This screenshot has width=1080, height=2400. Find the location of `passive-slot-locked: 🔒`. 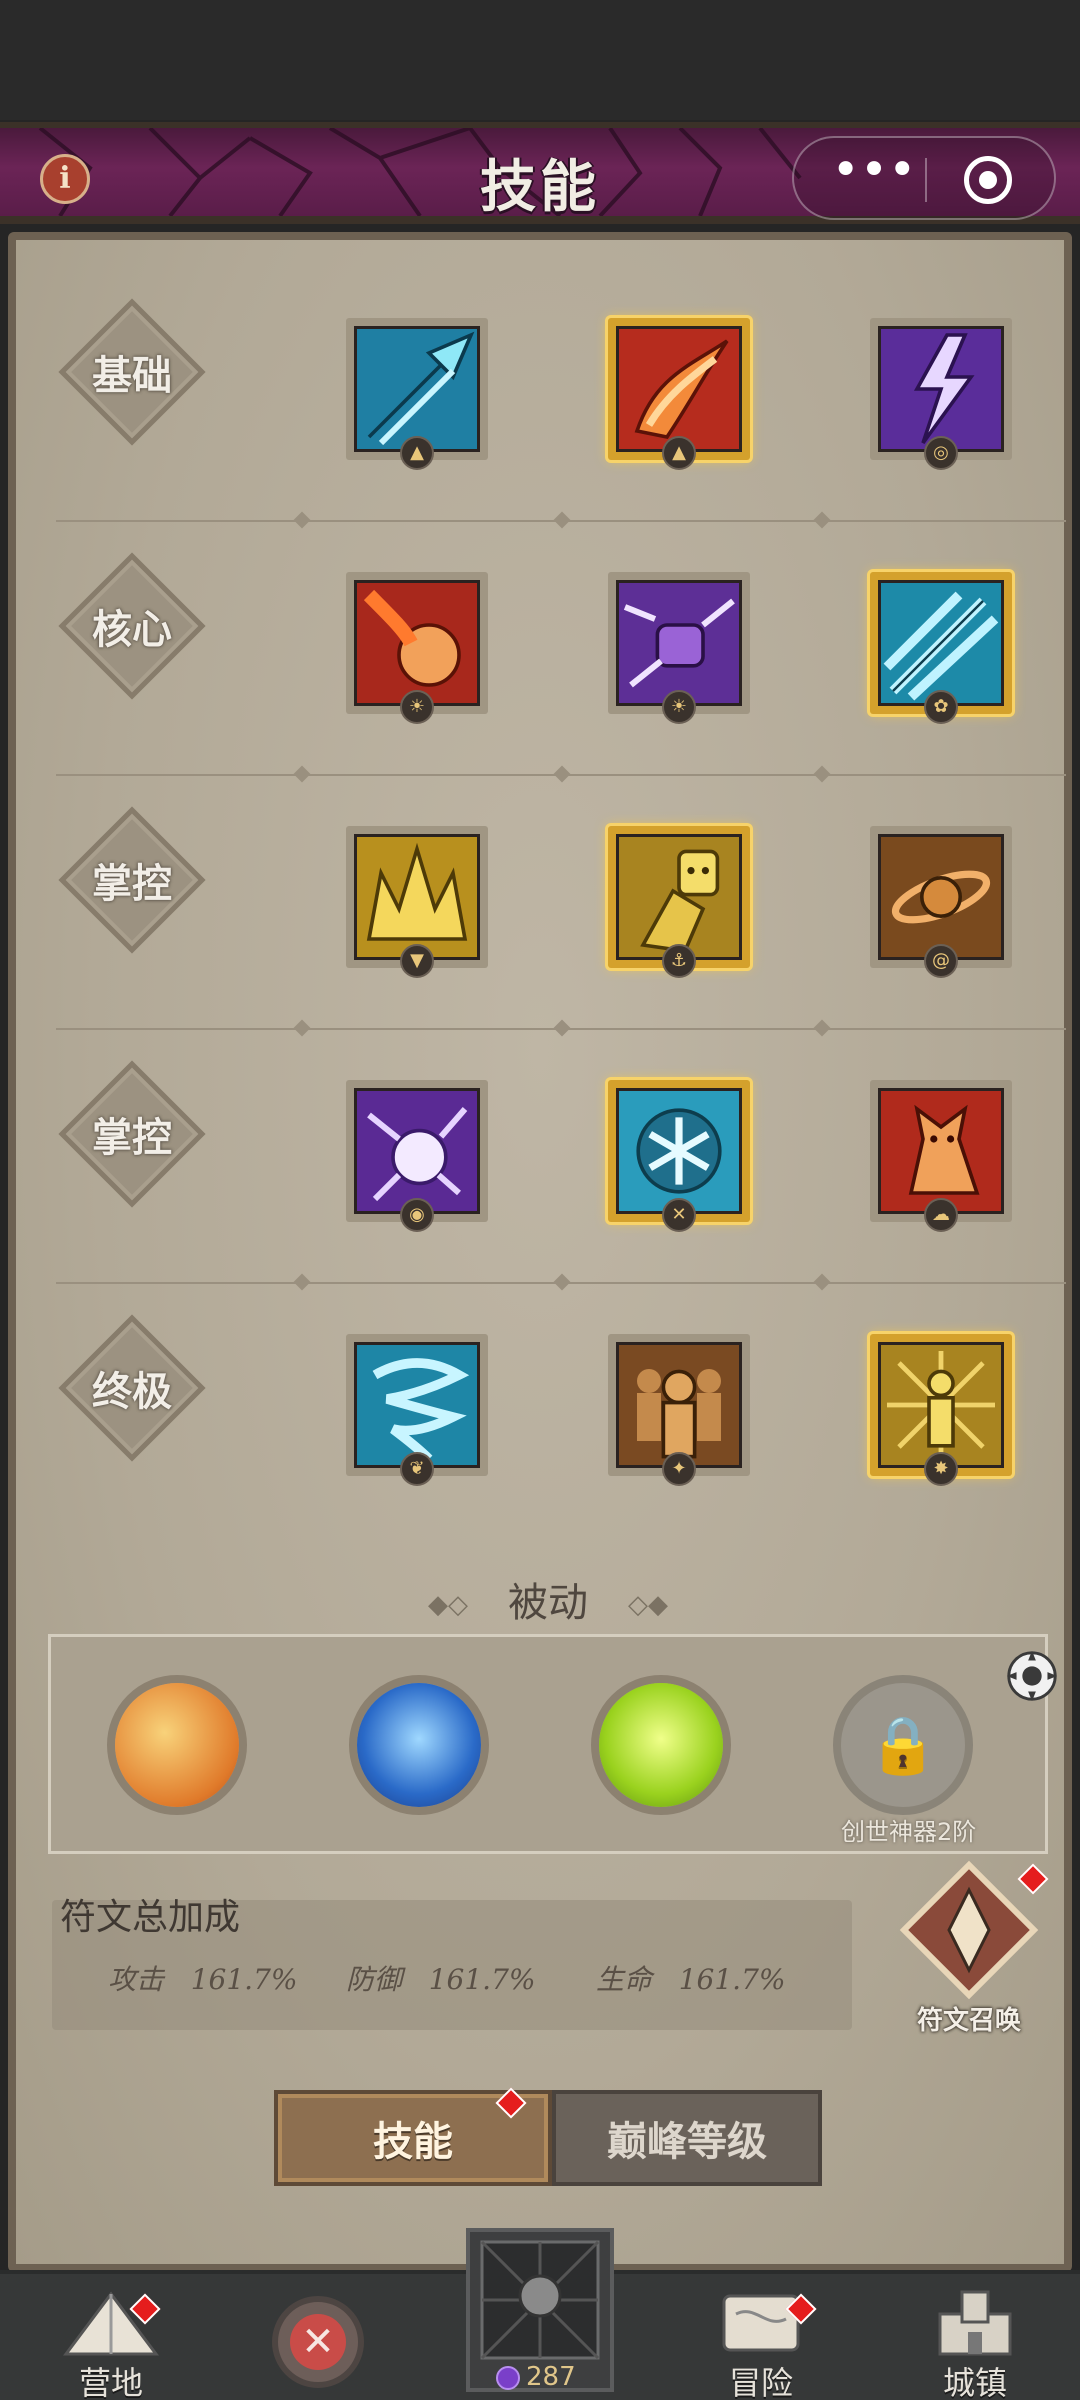

passive-slot-locked: 🔒 is located at coordinates (903, 1745).